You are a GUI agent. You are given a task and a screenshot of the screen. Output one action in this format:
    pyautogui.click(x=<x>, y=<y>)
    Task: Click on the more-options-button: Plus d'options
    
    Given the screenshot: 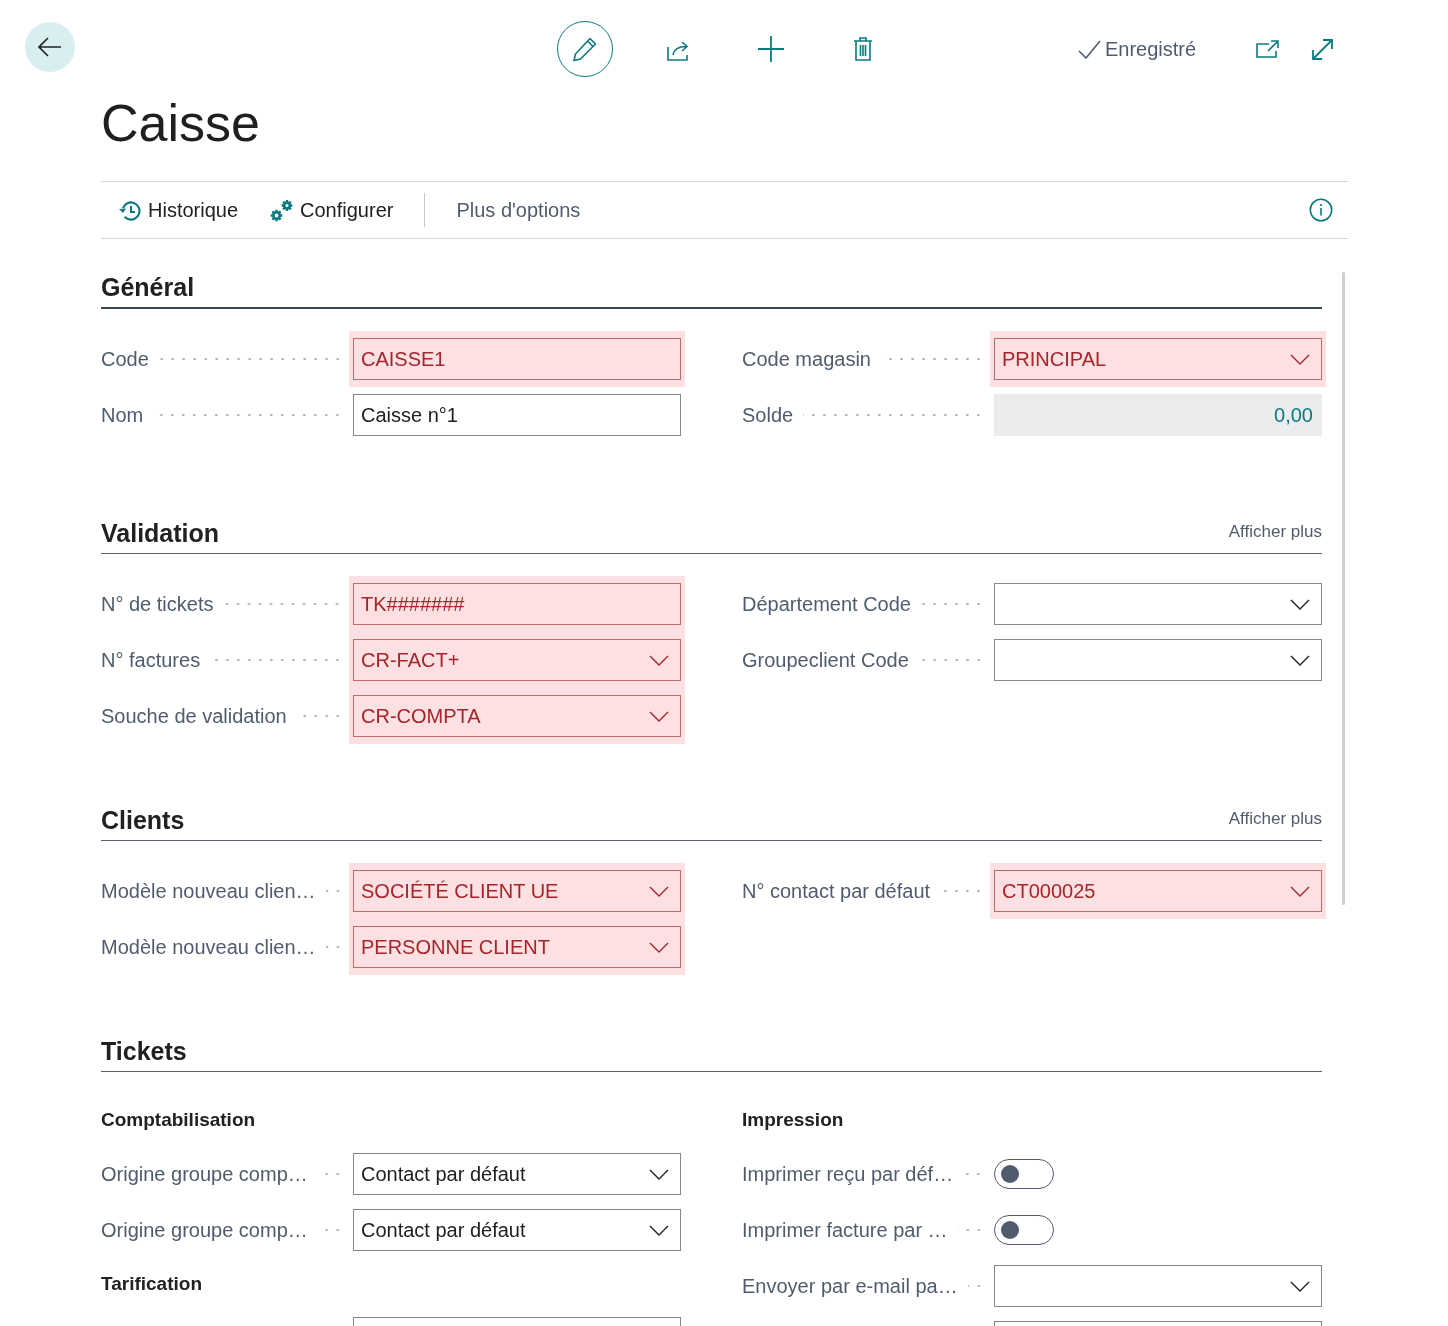 What is the action you would take?
    pyautogui.click(x=518, y=210)
    